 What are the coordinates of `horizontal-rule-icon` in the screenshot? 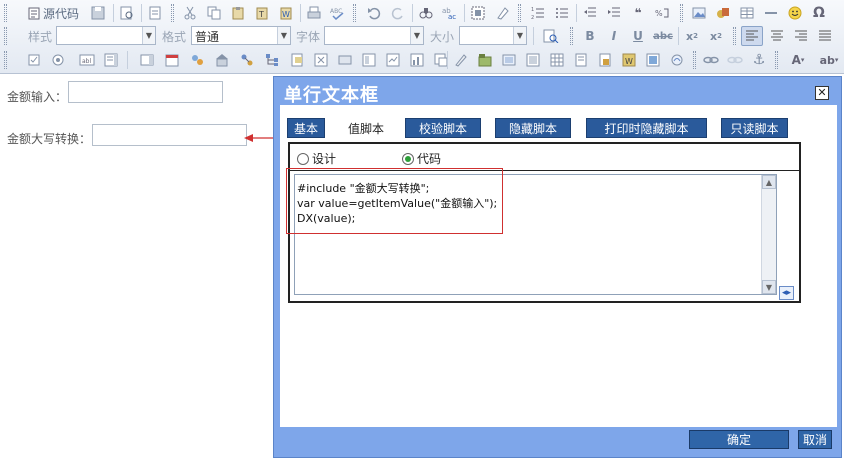 It's located at (771, 13).